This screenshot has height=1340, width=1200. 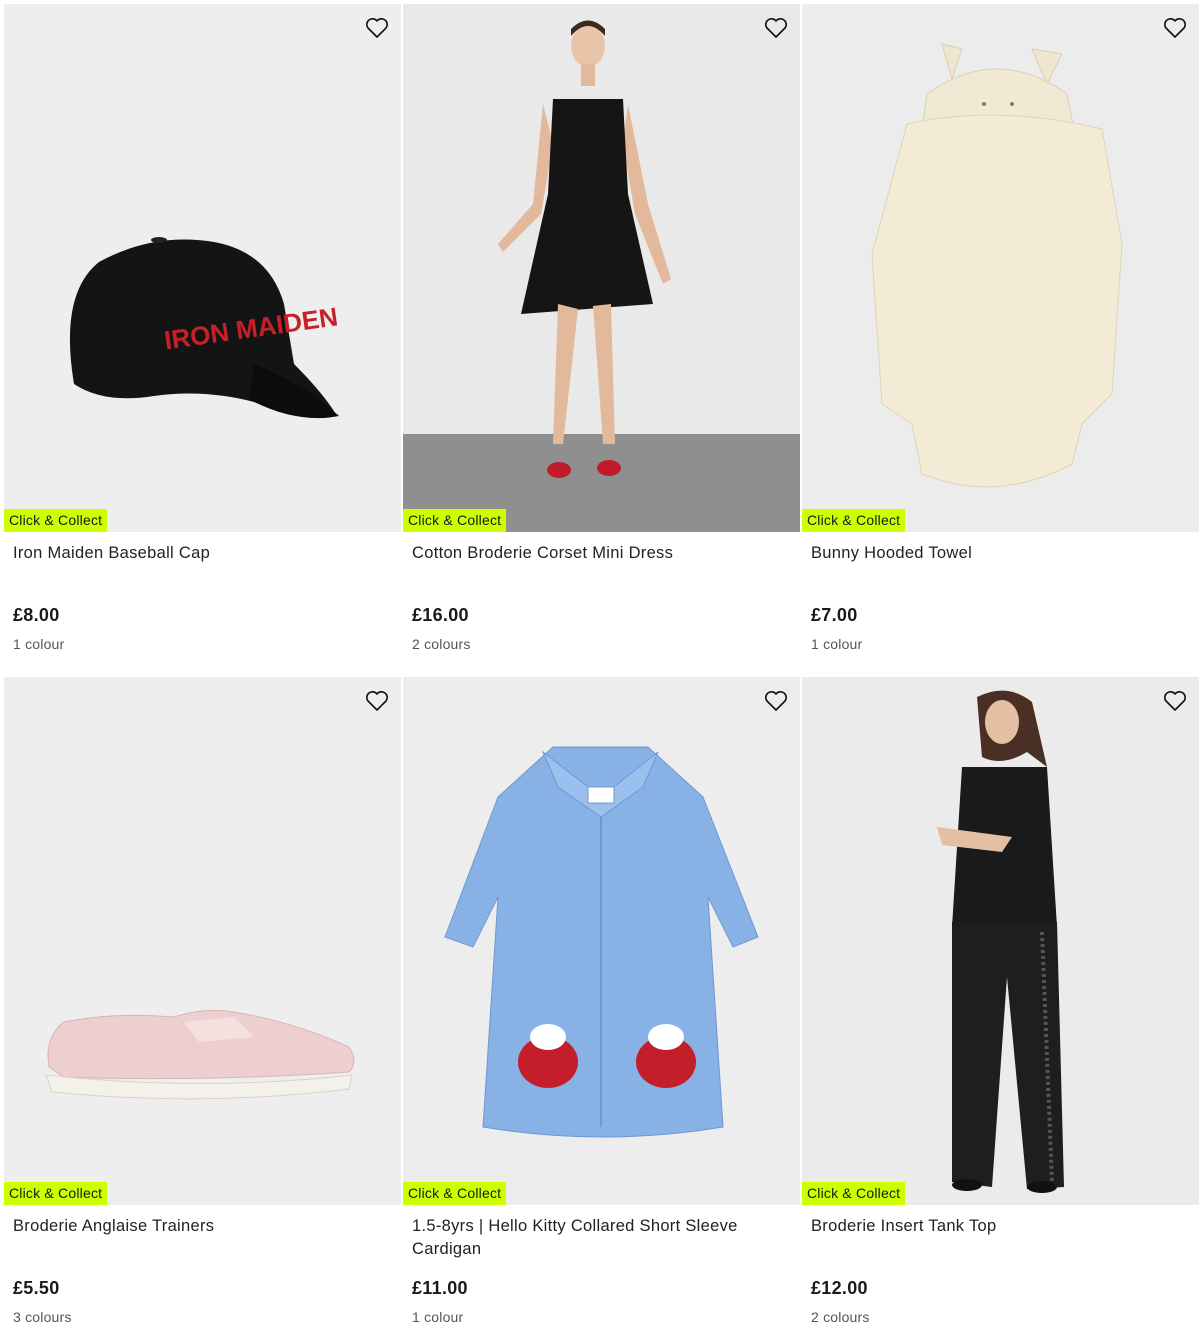 I want to click on product-price: £16.00, so click(x=440, y=615).